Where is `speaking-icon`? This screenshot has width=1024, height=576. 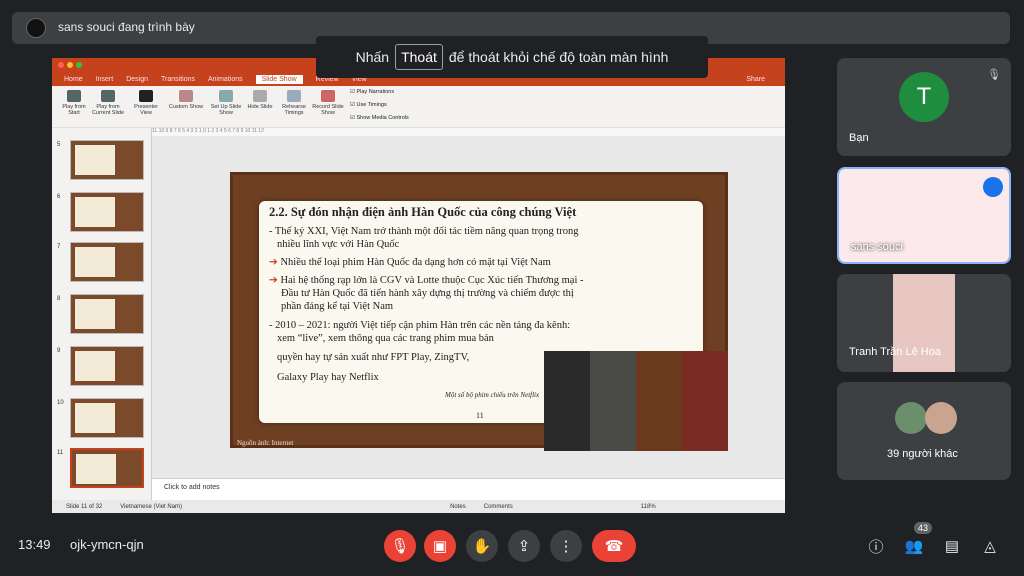 speaking-icon is located at coordinates (993, 187).